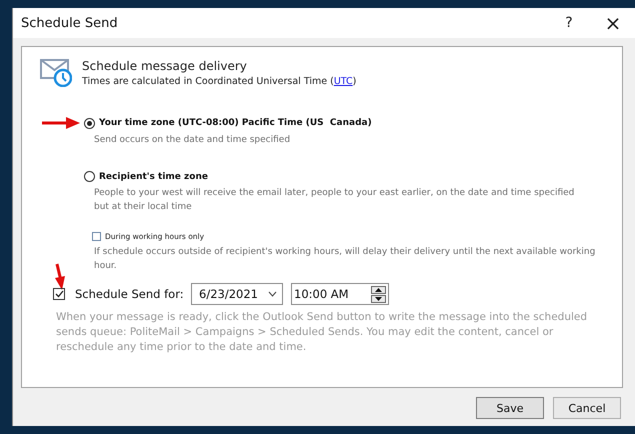 The width and height of the screenshot is (635, 434). What do you see at coordinates (165, 66) in the screenshot?
I see `section-title: Schedule message delivery` at bounding box center [165, 66].